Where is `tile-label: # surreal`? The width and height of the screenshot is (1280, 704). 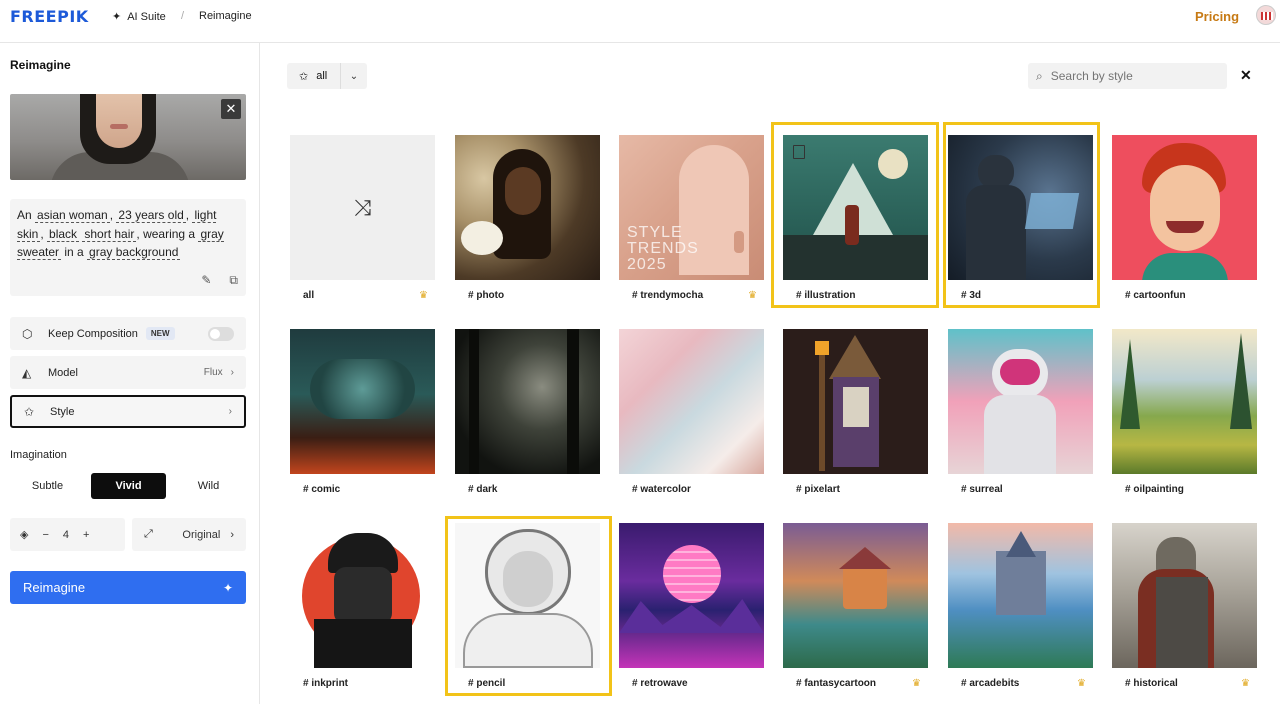 tile-label: # surreal is located at coordinates (982, 489).